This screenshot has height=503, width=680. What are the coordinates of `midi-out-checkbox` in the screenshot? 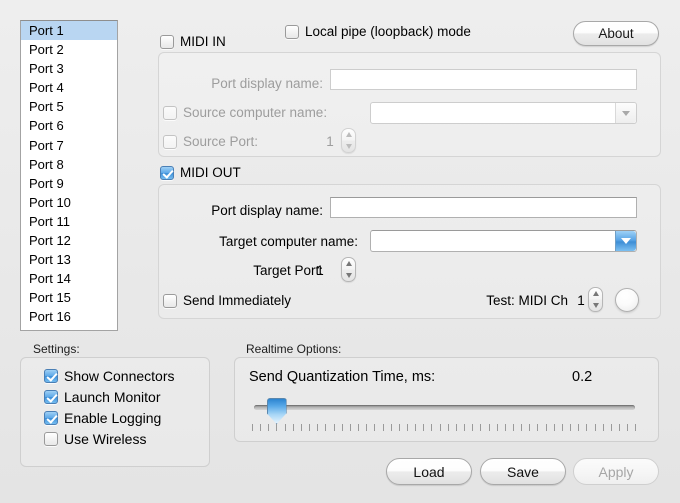 It's located at (167, 172).